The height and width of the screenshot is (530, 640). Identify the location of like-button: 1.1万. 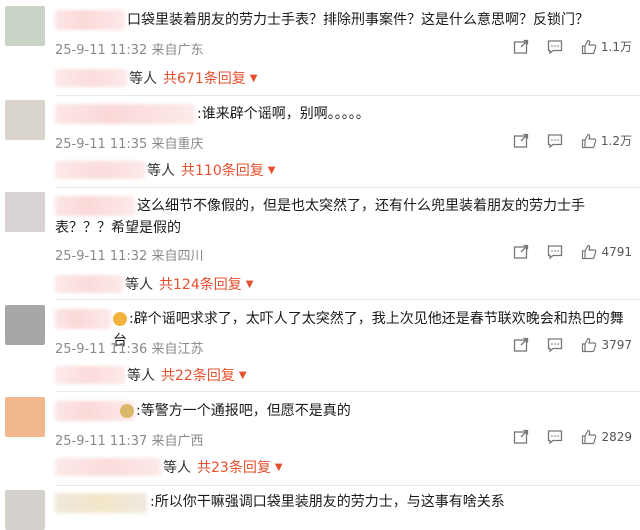
(606, 46).